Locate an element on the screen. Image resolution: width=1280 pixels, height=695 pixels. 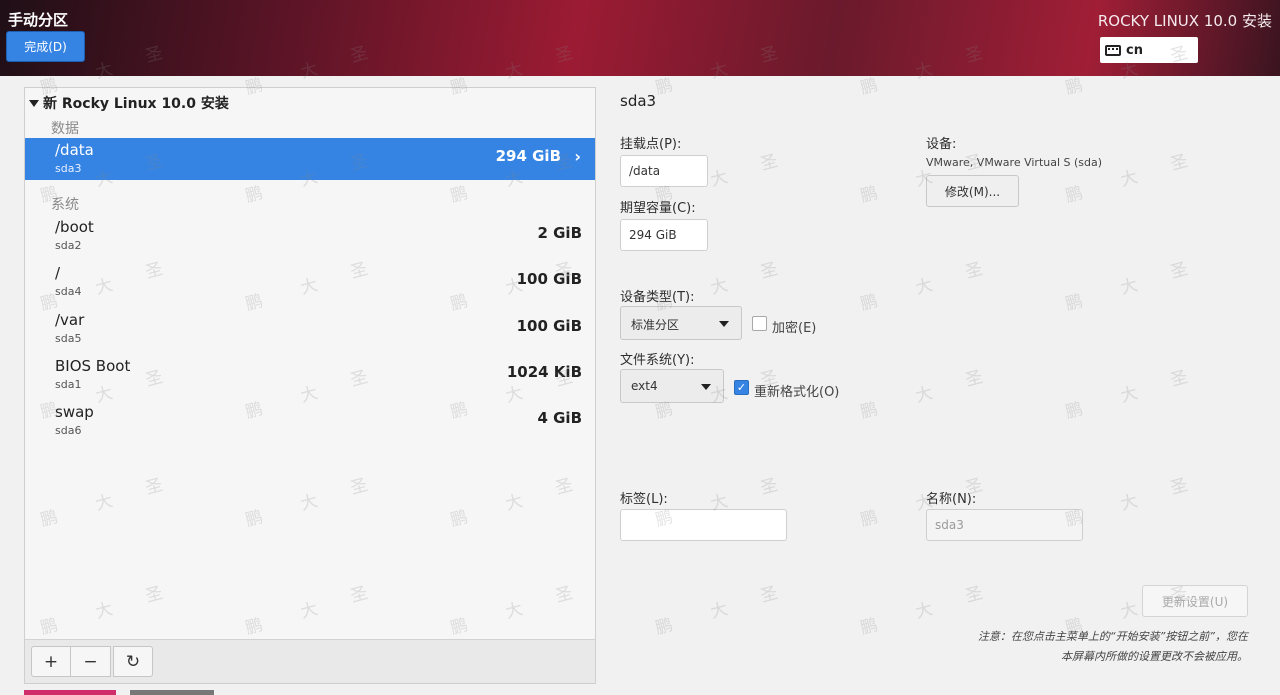
remove-partition-button: − is located at coordinates (91, 661).